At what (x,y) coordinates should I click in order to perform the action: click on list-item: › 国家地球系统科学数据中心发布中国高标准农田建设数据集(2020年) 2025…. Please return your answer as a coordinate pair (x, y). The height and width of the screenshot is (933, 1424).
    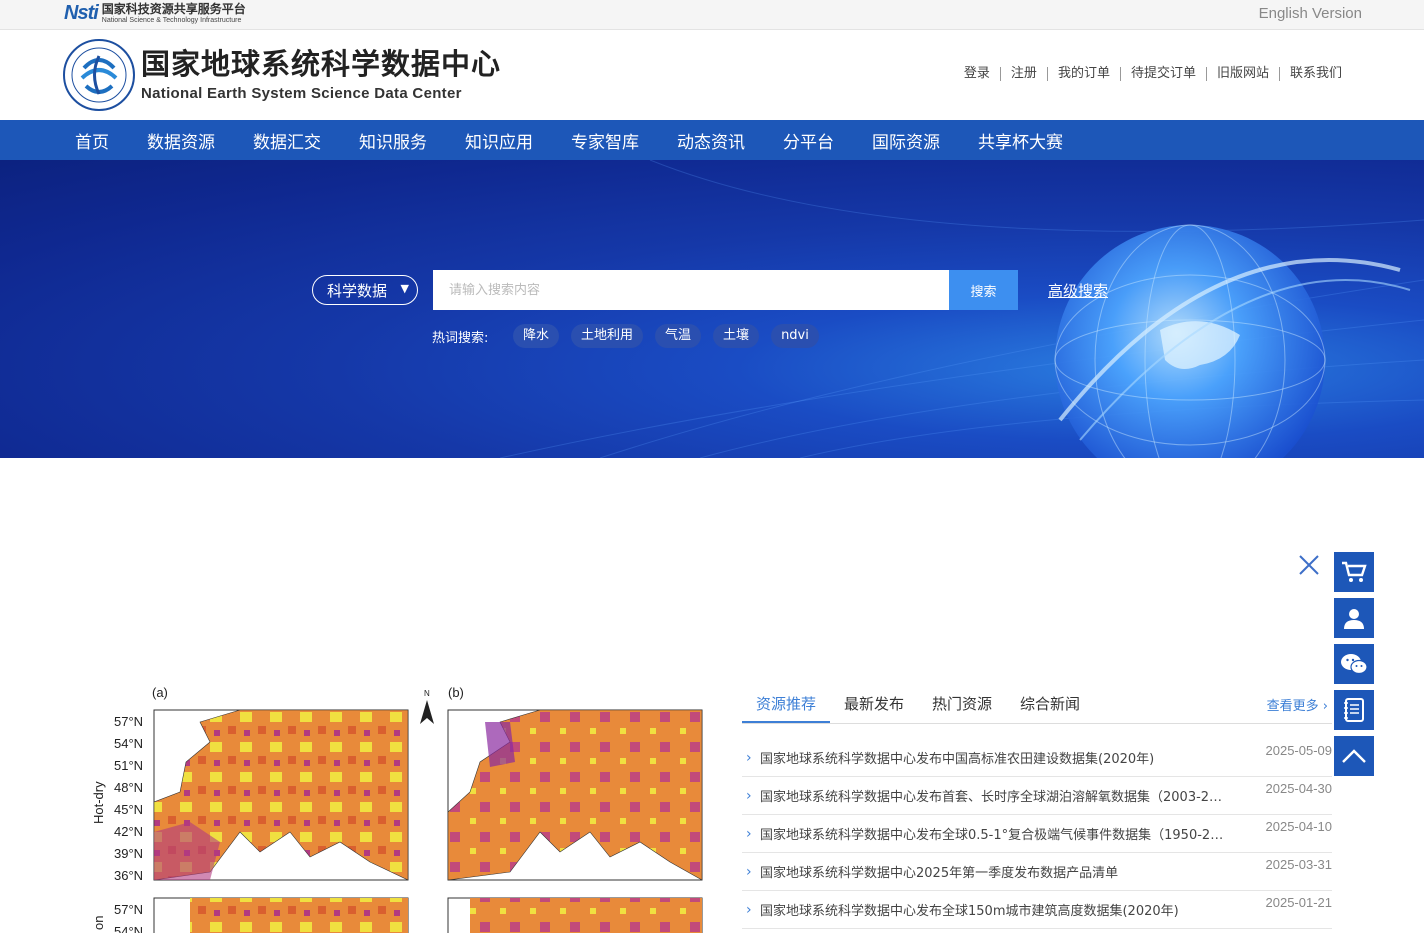
    Looking at the image, I should click on (1037, 758).